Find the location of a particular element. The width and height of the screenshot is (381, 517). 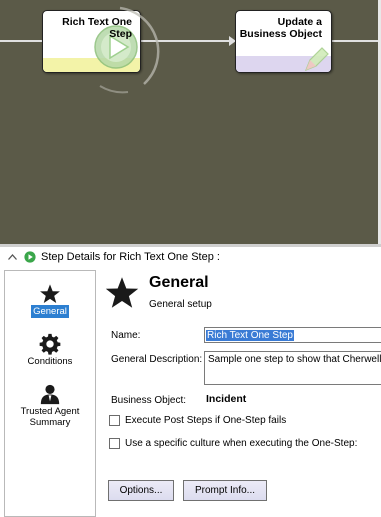

description-label: General Description: is located at coordinates (157, 359).